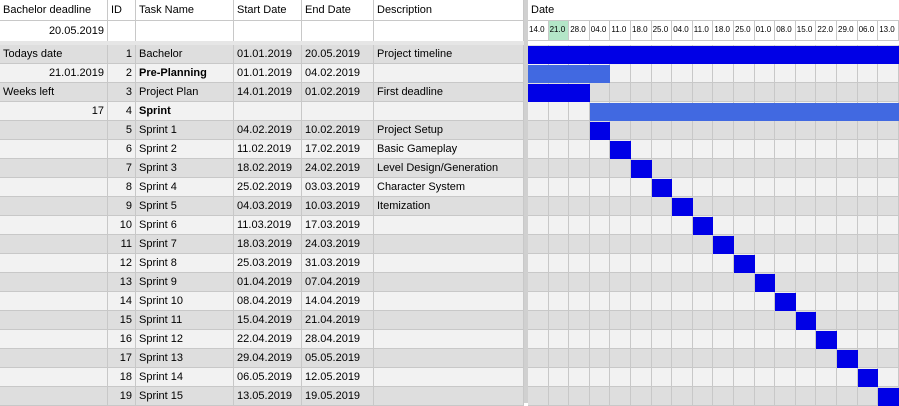  I want to click on timeline-date-cell: 25.0, so click(744, 31).